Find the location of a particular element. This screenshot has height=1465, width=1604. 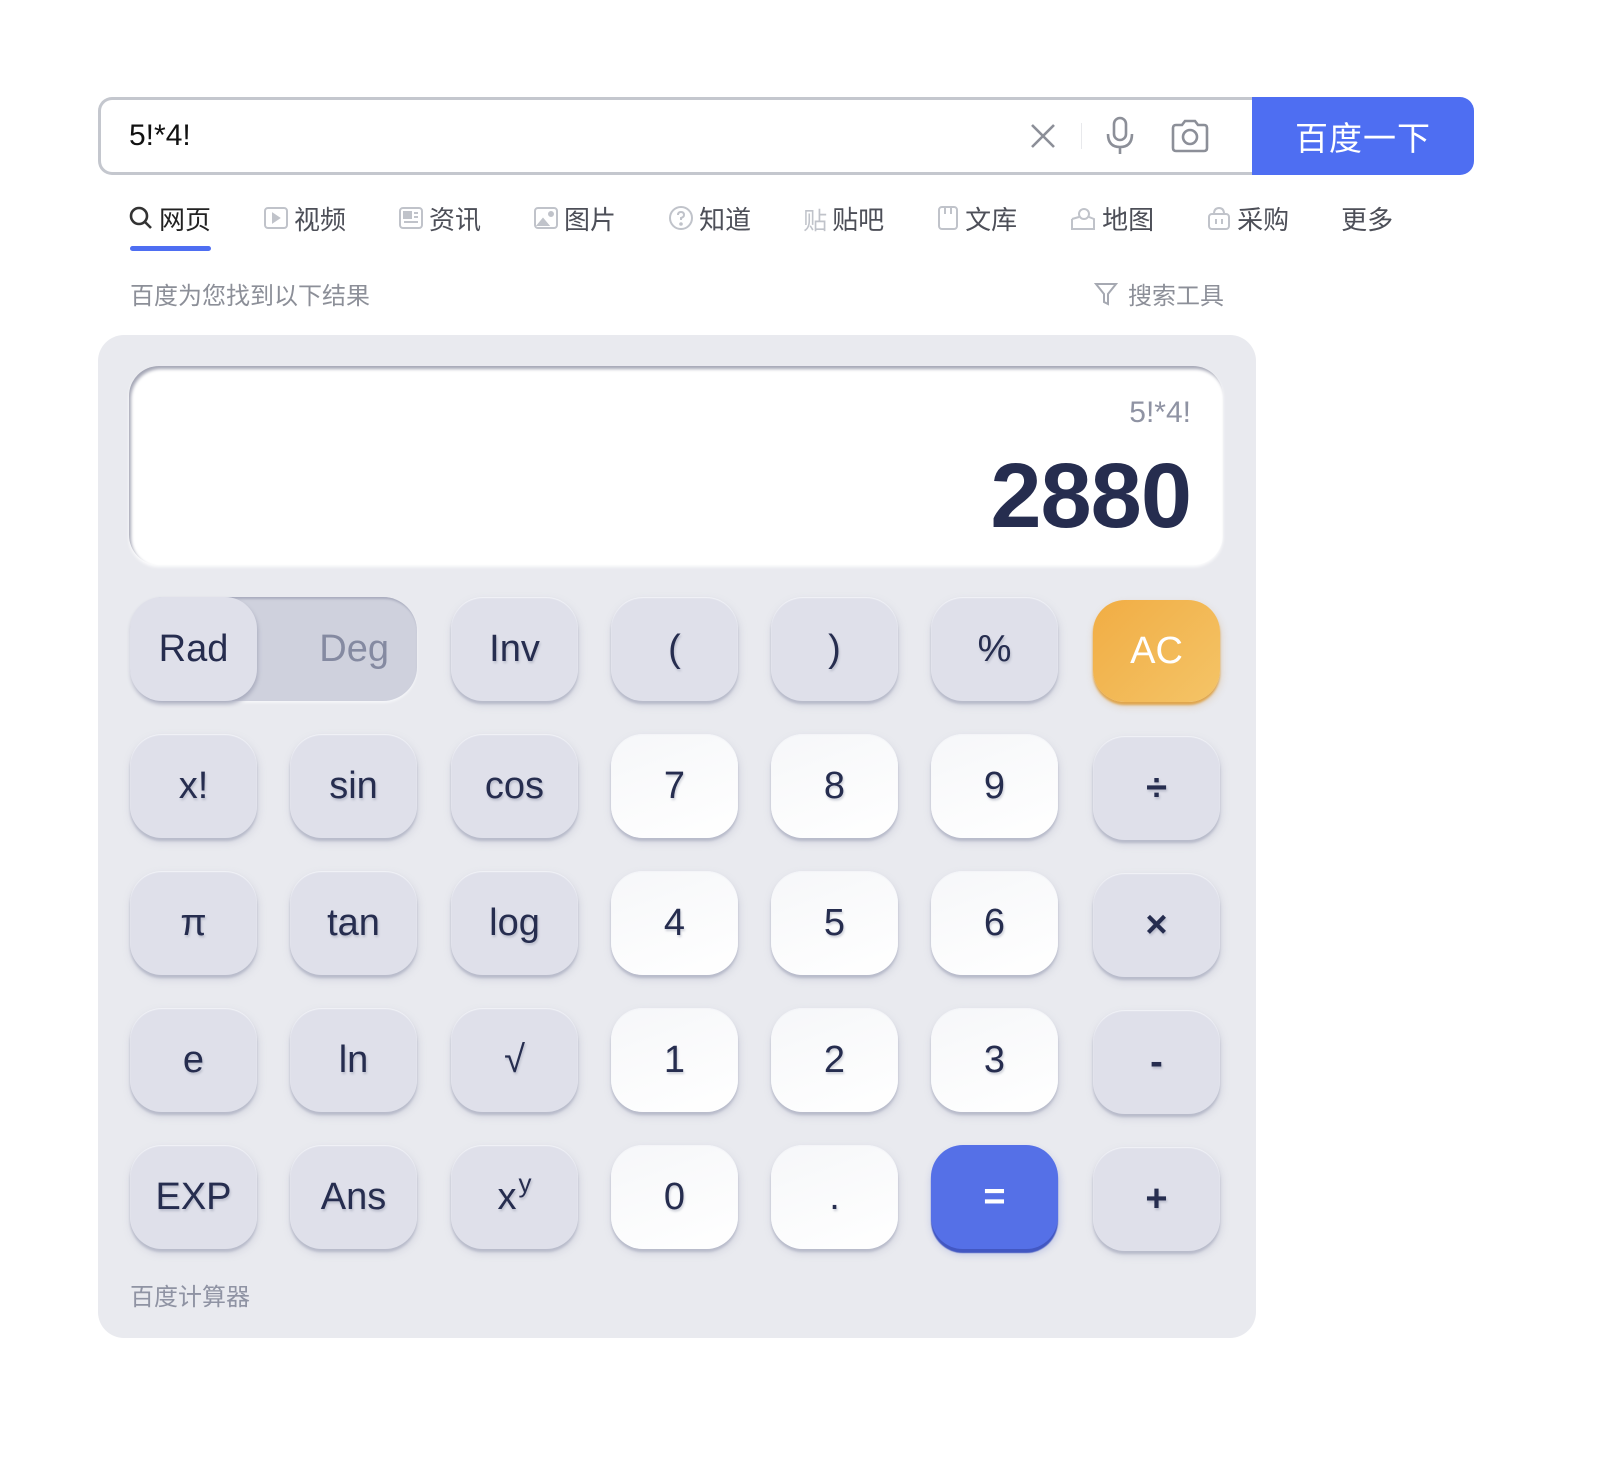

divider is located at coordinates (1081, 136).